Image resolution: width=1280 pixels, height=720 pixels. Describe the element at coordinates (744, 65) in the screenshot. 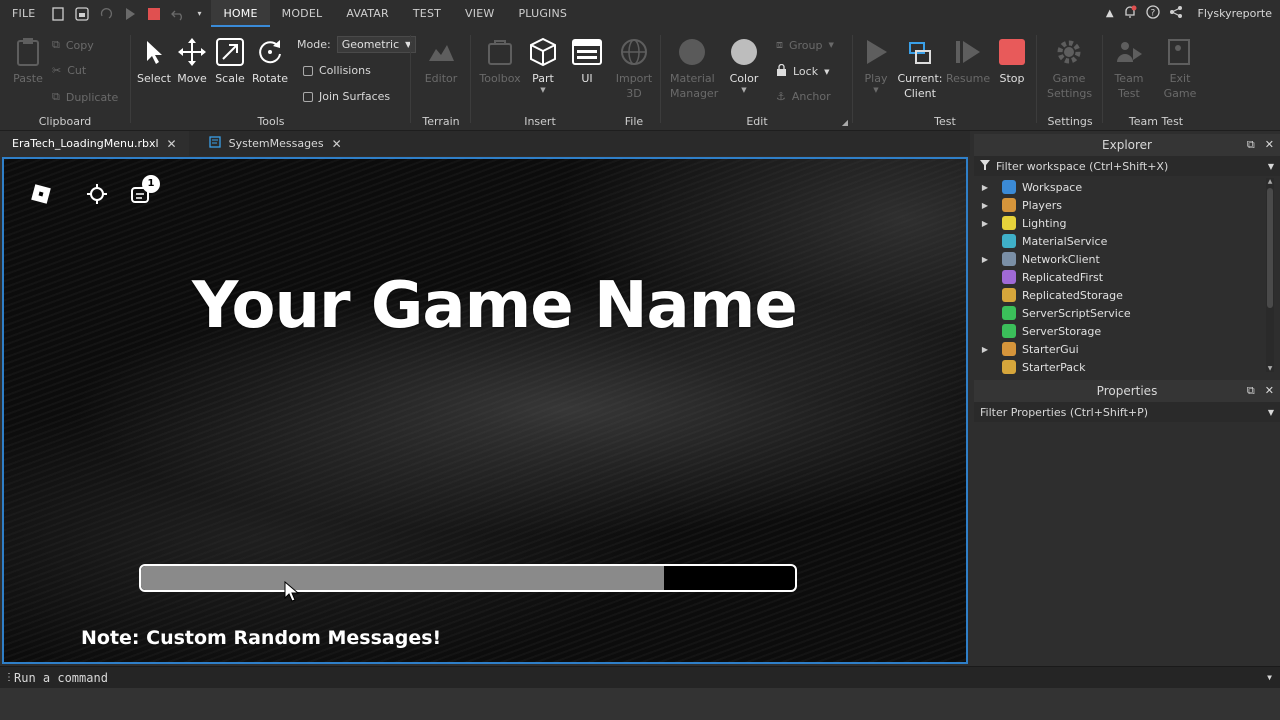

I see `color-button: Color ▼` at that location.